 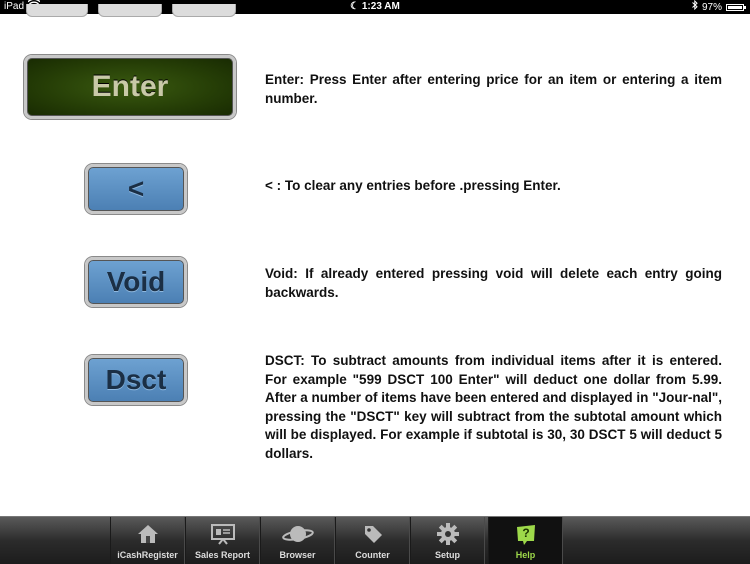 What do you see at coordinates (130, 87) in the screenshot?
I see `enter-key: Enter` at bounding box center [130, 87].